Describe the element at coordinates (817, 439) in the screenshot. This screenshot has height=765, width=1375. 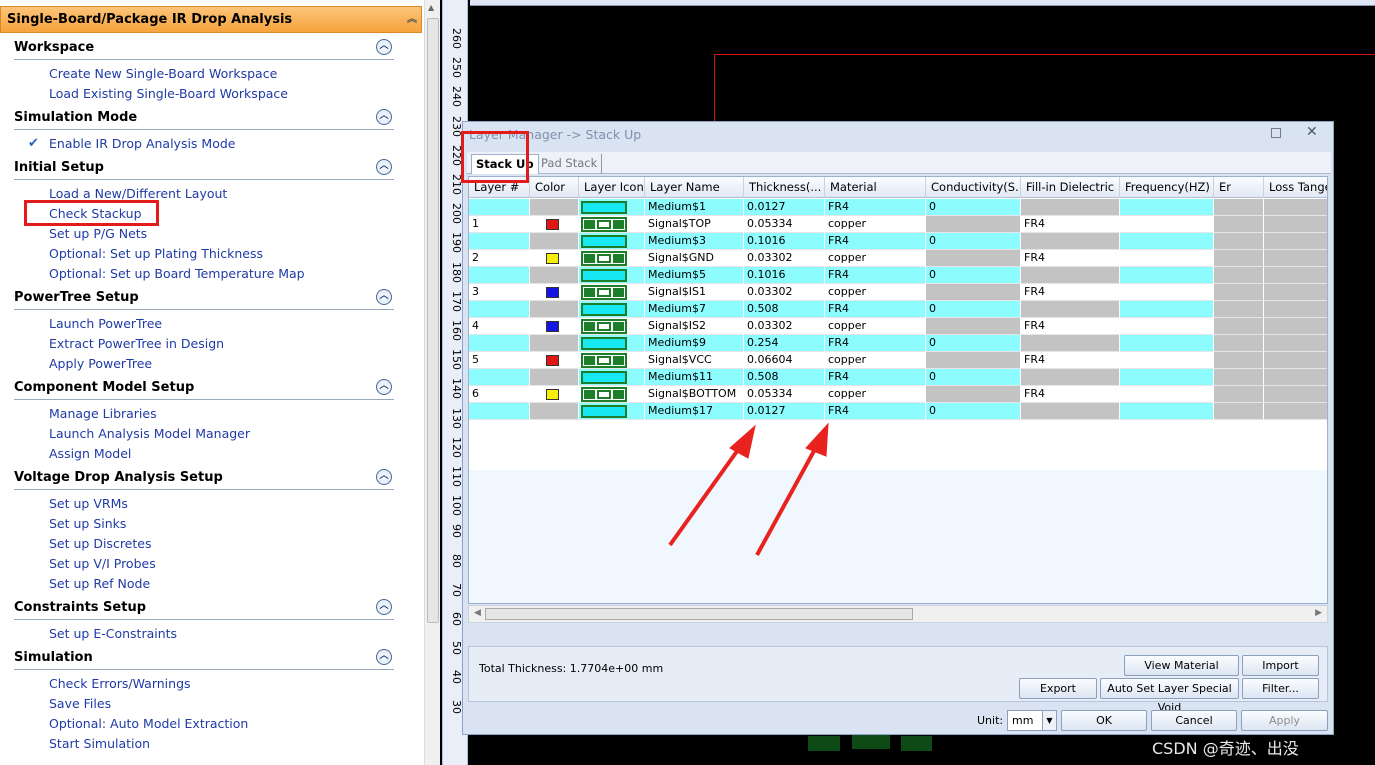
I see `arrow-head-icon` at that location.